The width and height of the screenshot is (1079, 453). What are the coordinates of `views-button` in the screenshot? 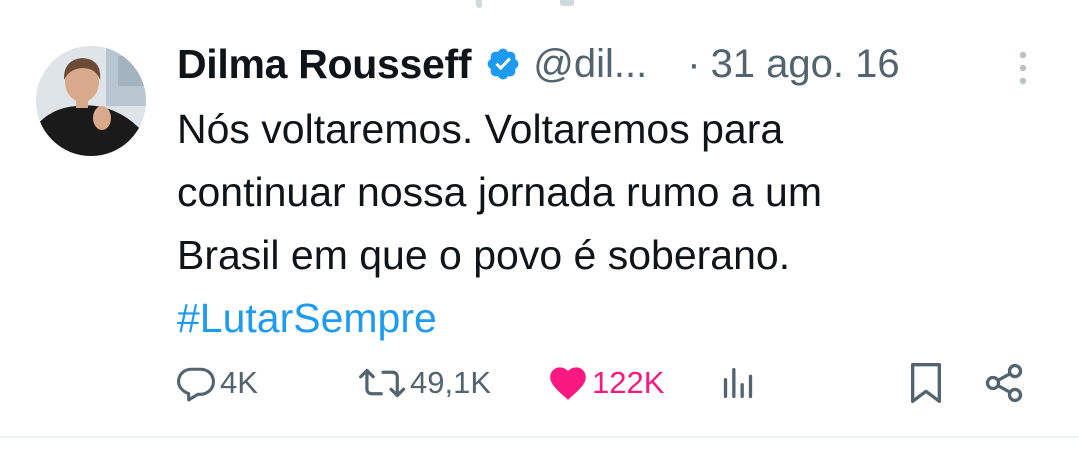 It's located at (738, 383).